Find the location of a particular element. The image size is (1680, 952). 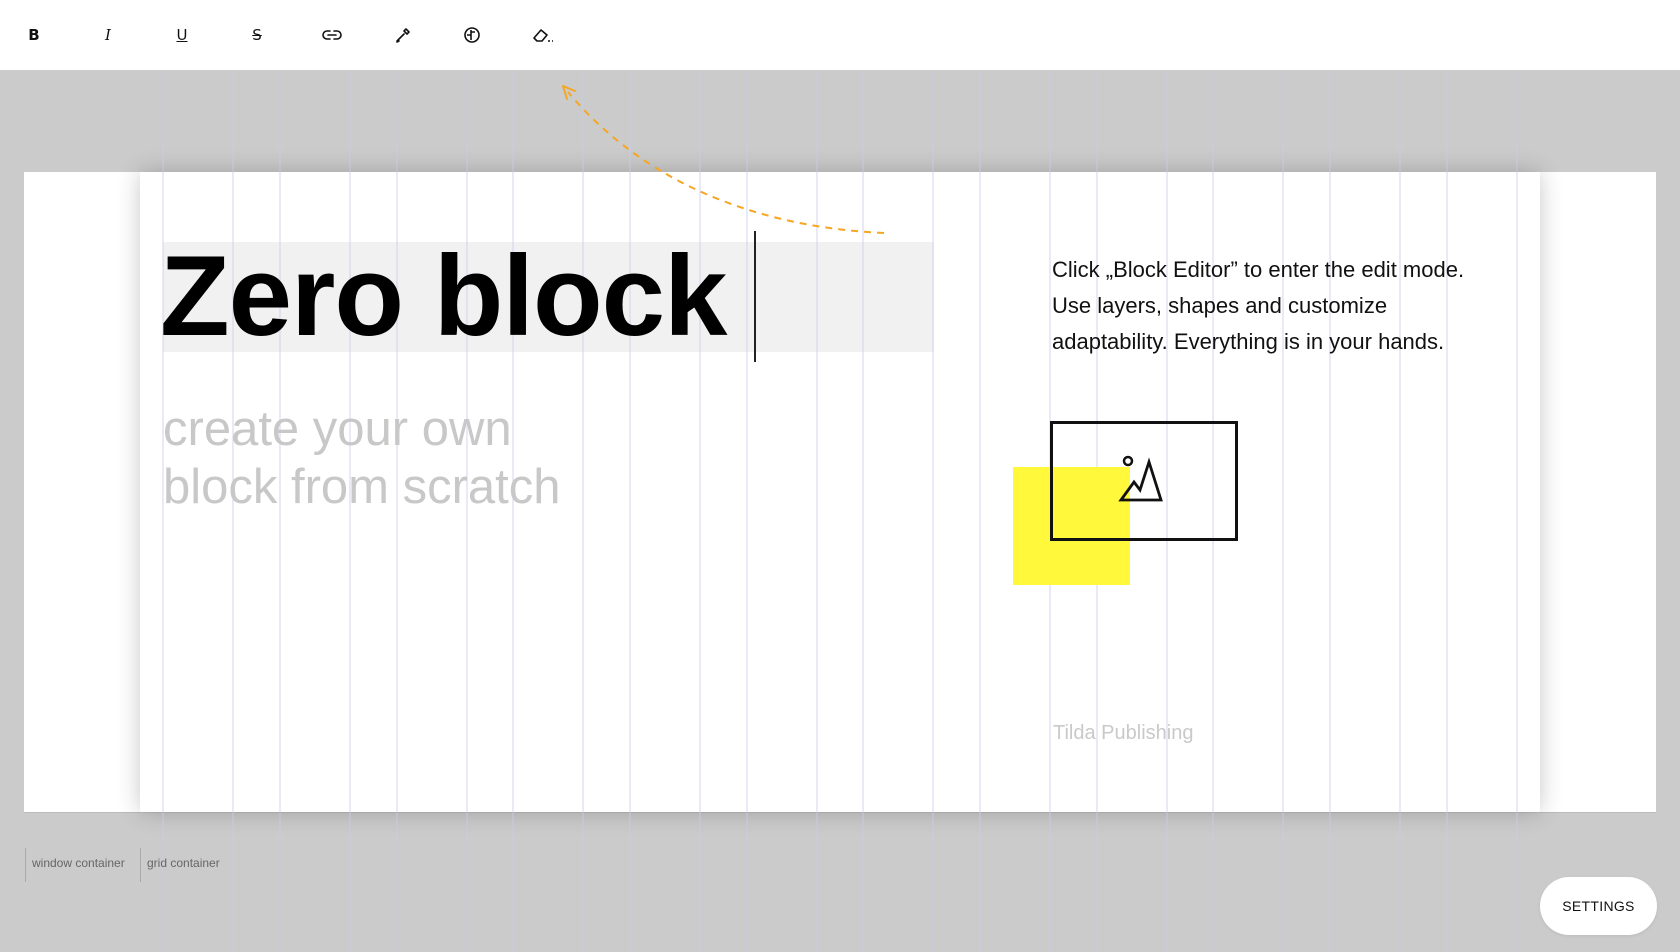

italic-icon: I is located at coordinates (108, 35).